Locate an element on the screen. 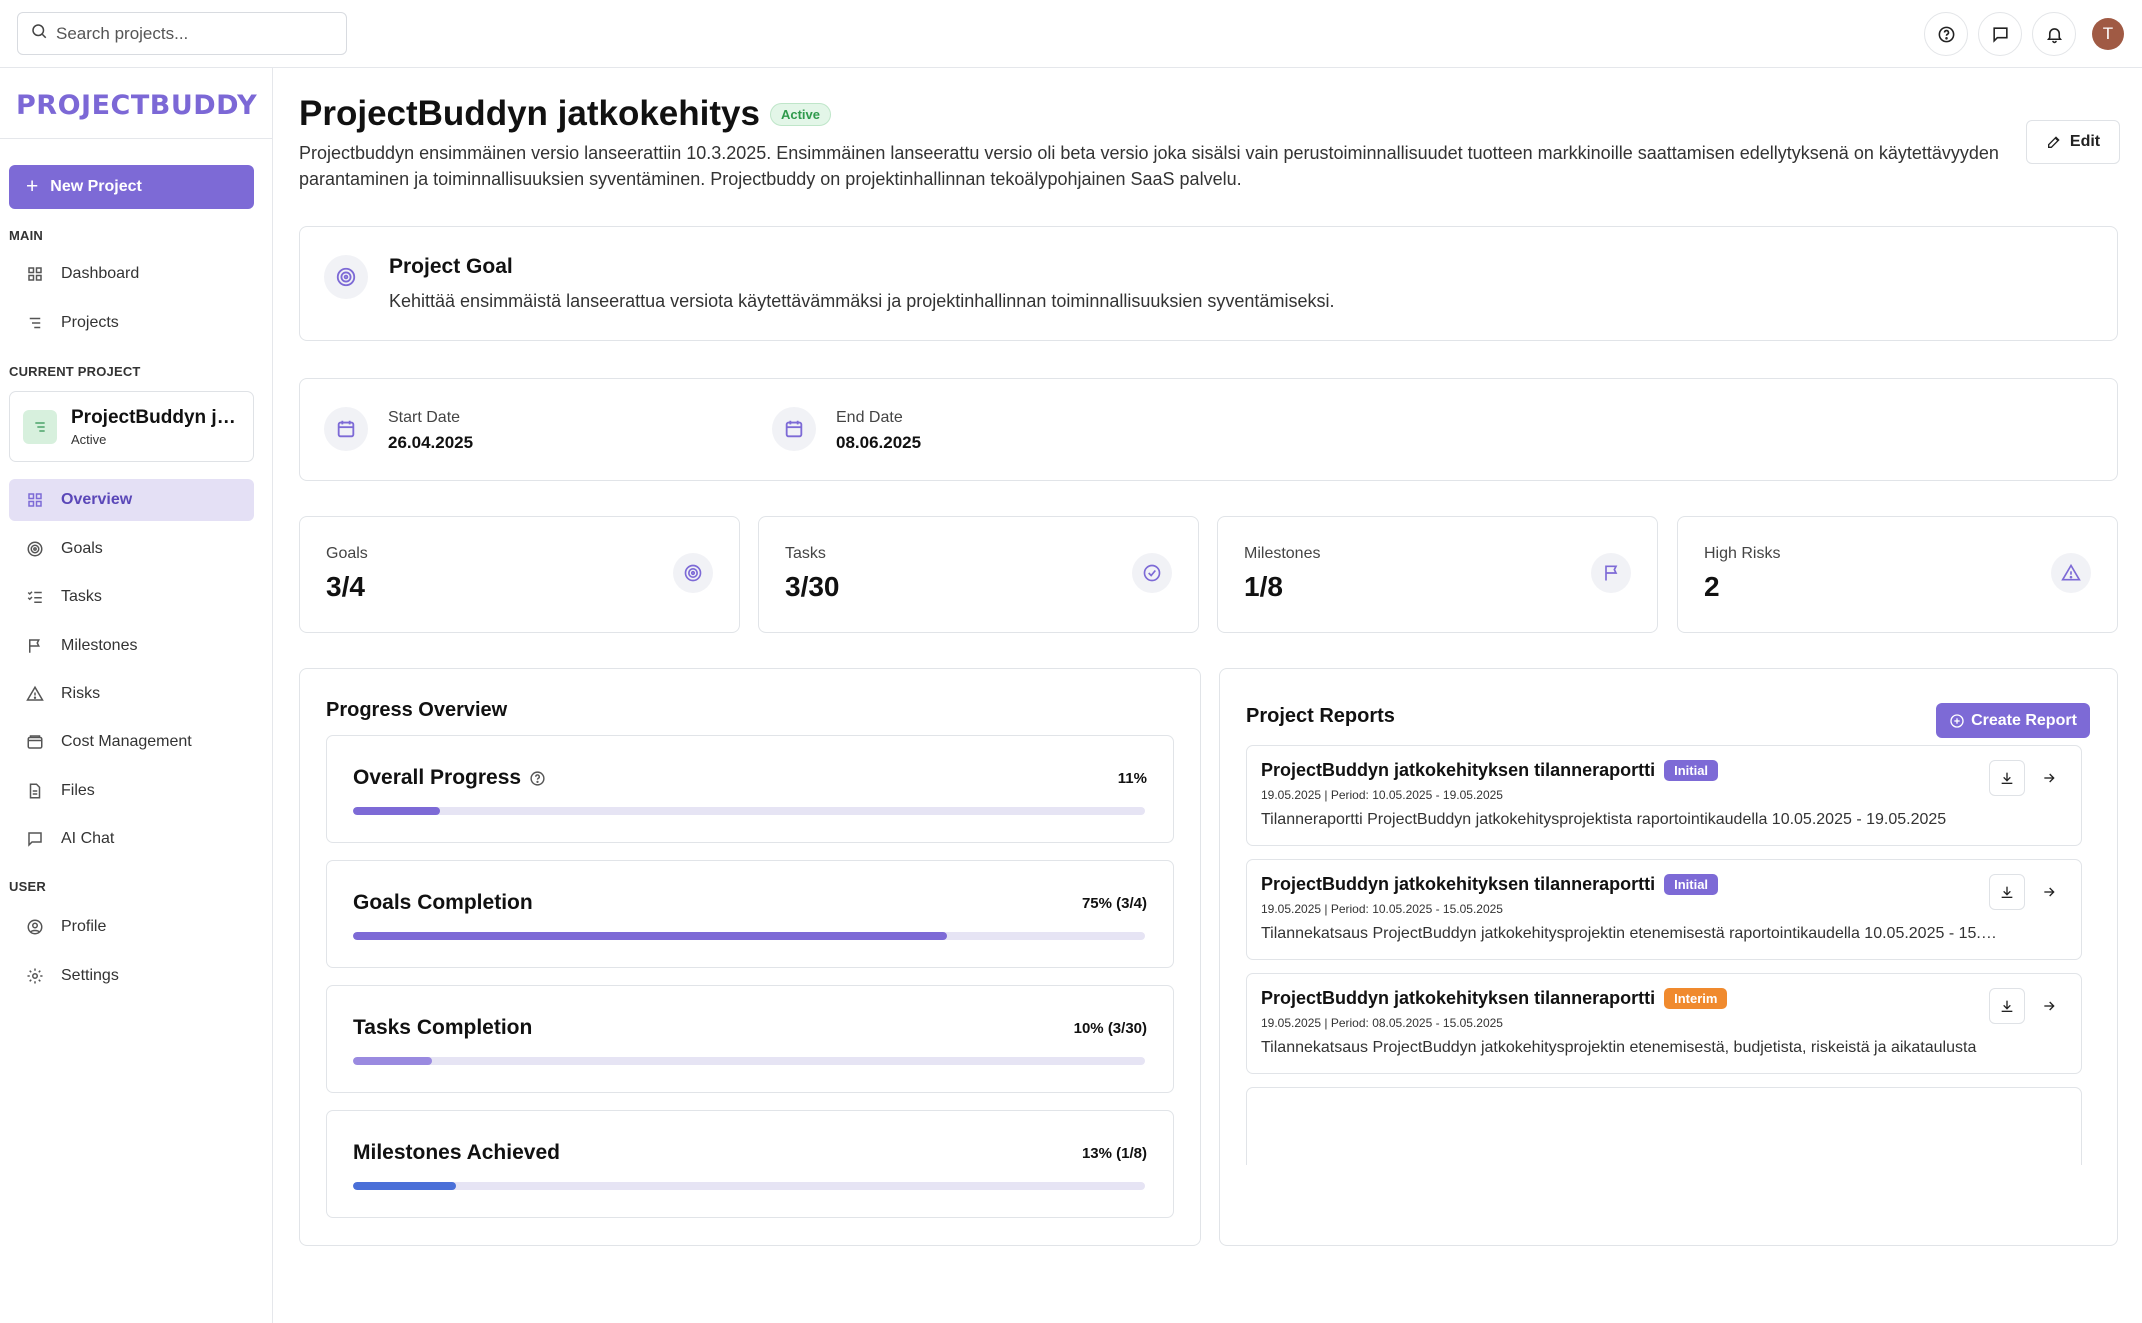 Image resolution: width=2142 pixels, height=1323 pixels. target-icon is located at coordinates (346, 277).